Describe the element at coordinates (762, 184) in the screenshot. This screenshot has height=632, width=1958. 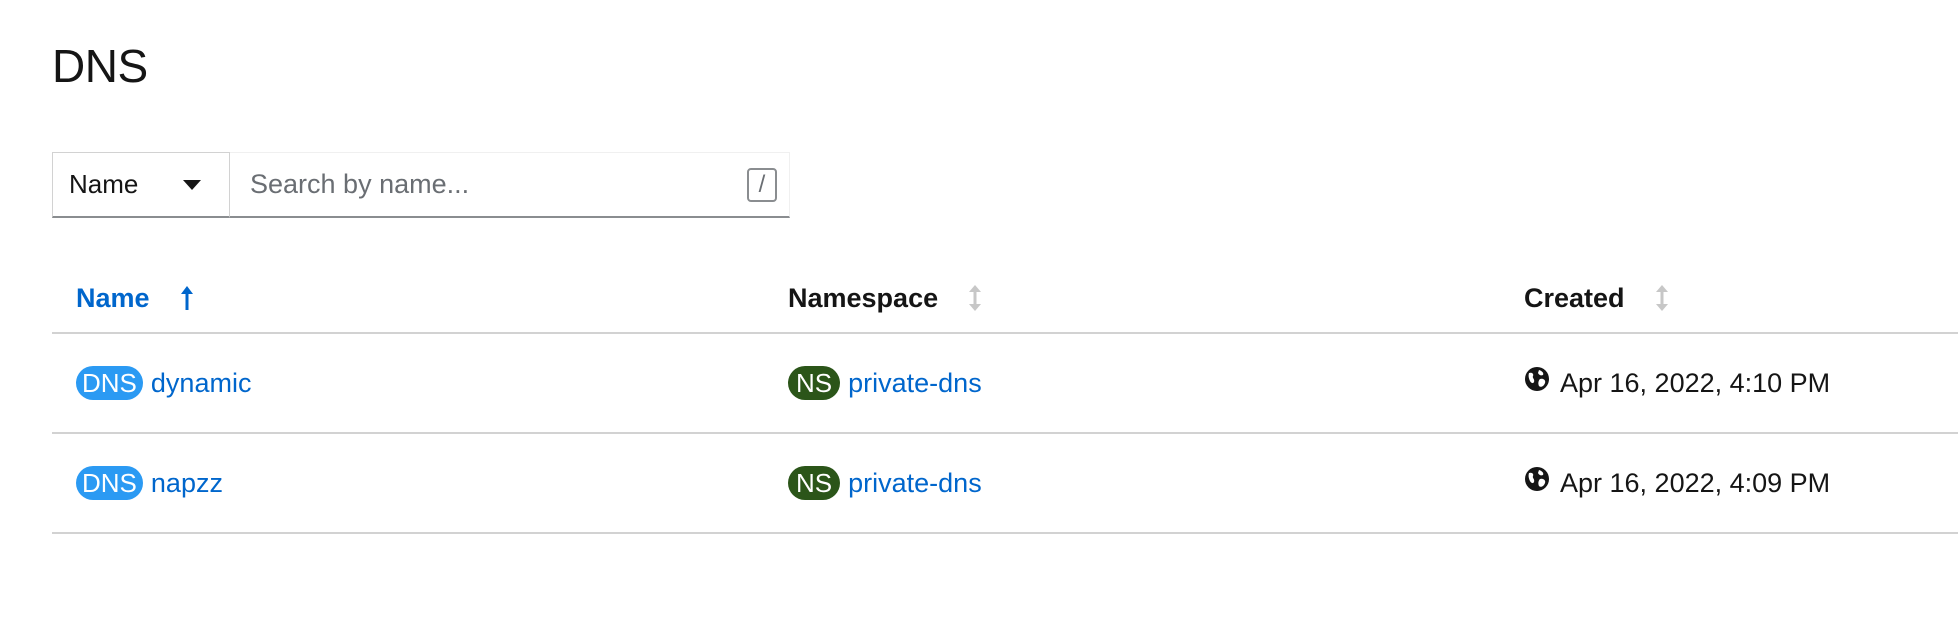
I see `keyboard-shortcut-hint: /` at that location.